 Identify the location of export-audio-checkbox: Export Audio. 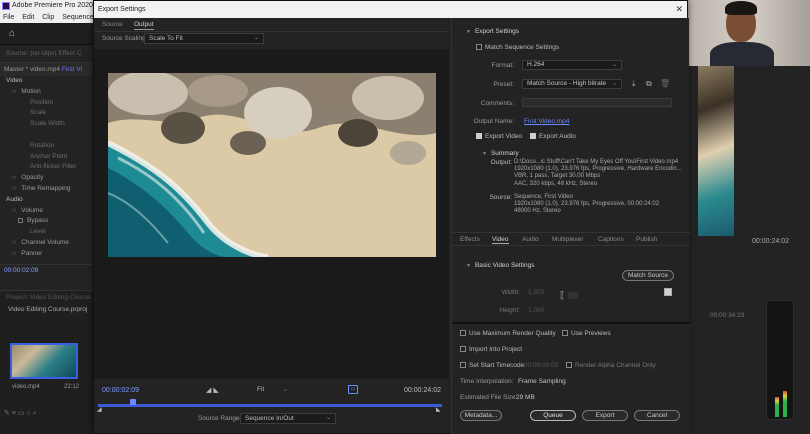
(553, 136).